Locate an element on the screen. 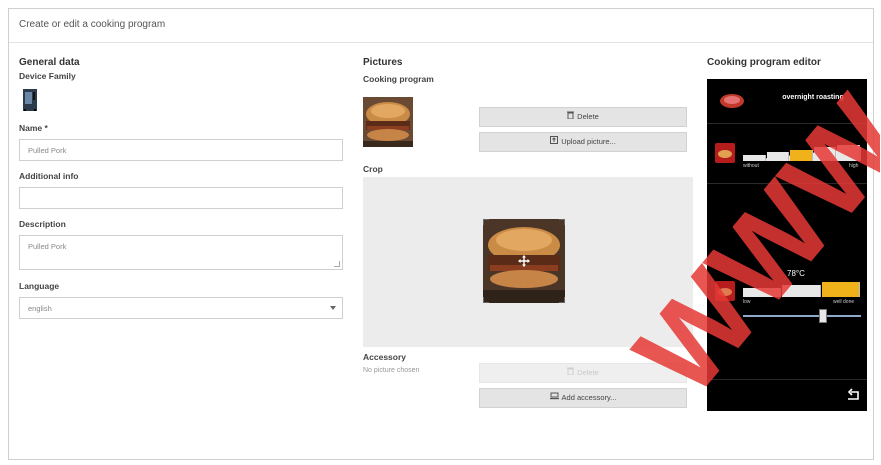 This screenshot has height=465, width=881. doneness-level-bar is located at coordinates (802, 288).